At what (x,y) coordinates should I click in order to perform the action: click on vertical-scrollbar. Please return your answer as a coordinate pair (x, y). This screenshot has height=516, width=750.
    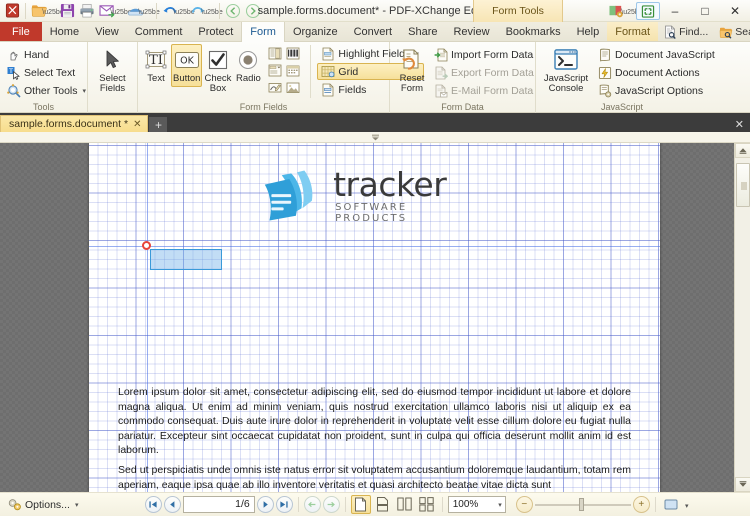
    Looking at the image, I should click on (742, 317).